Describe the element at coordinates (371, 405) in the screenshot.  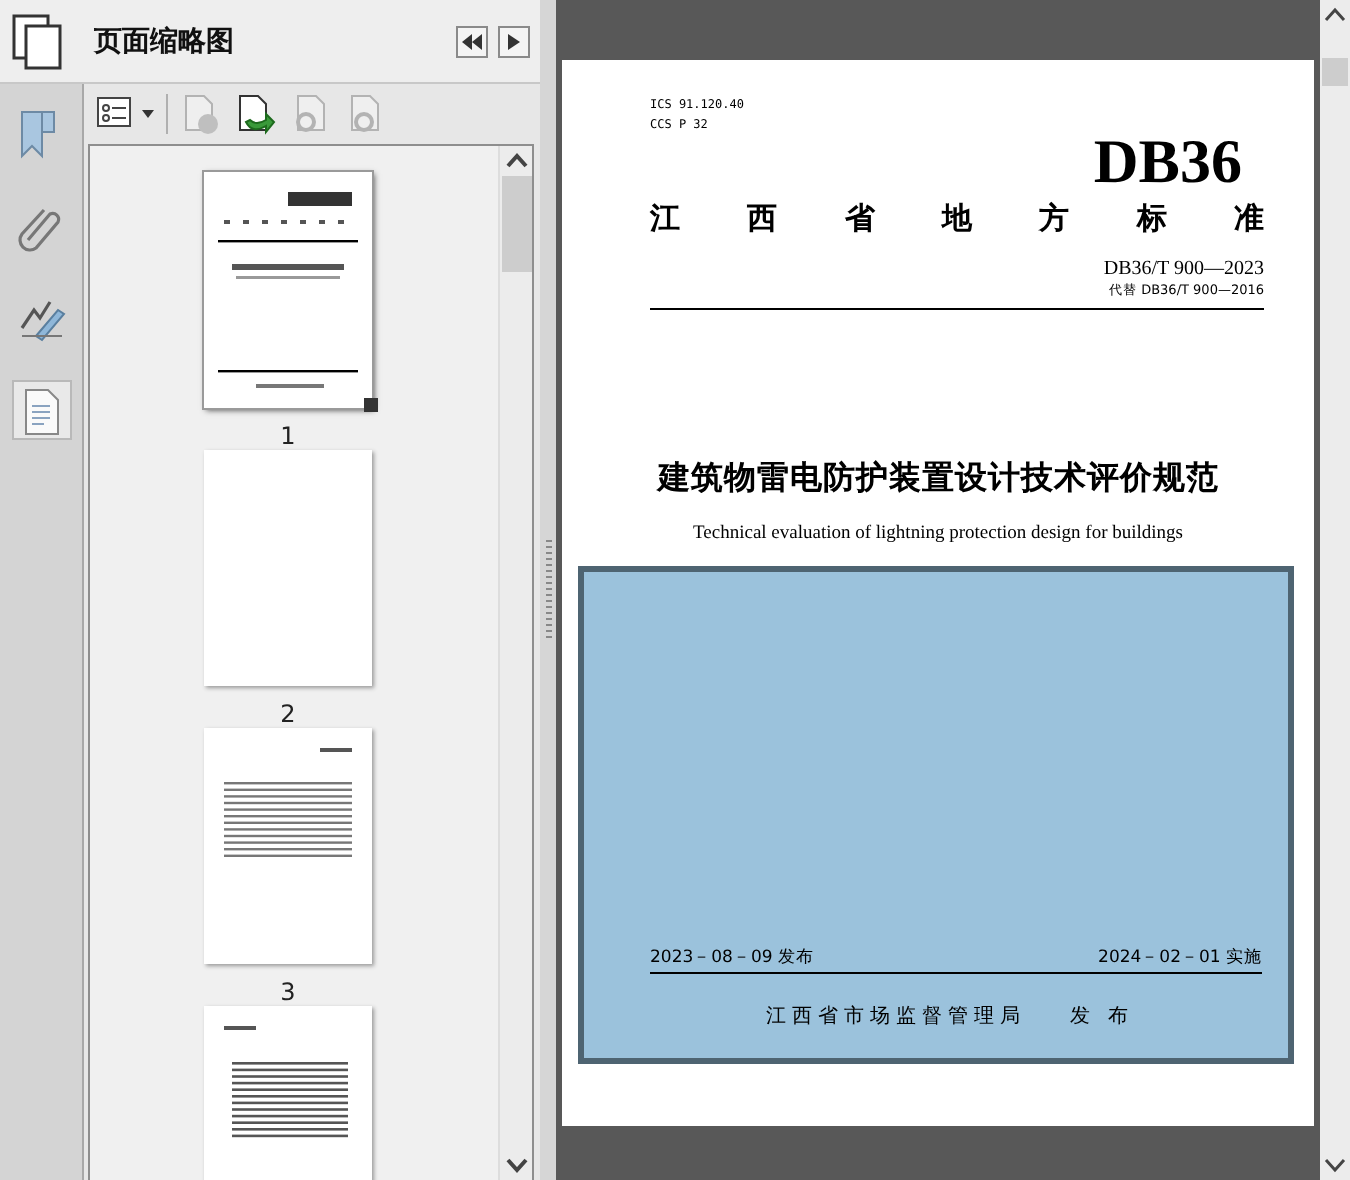
I see `selection-handle` at that location.